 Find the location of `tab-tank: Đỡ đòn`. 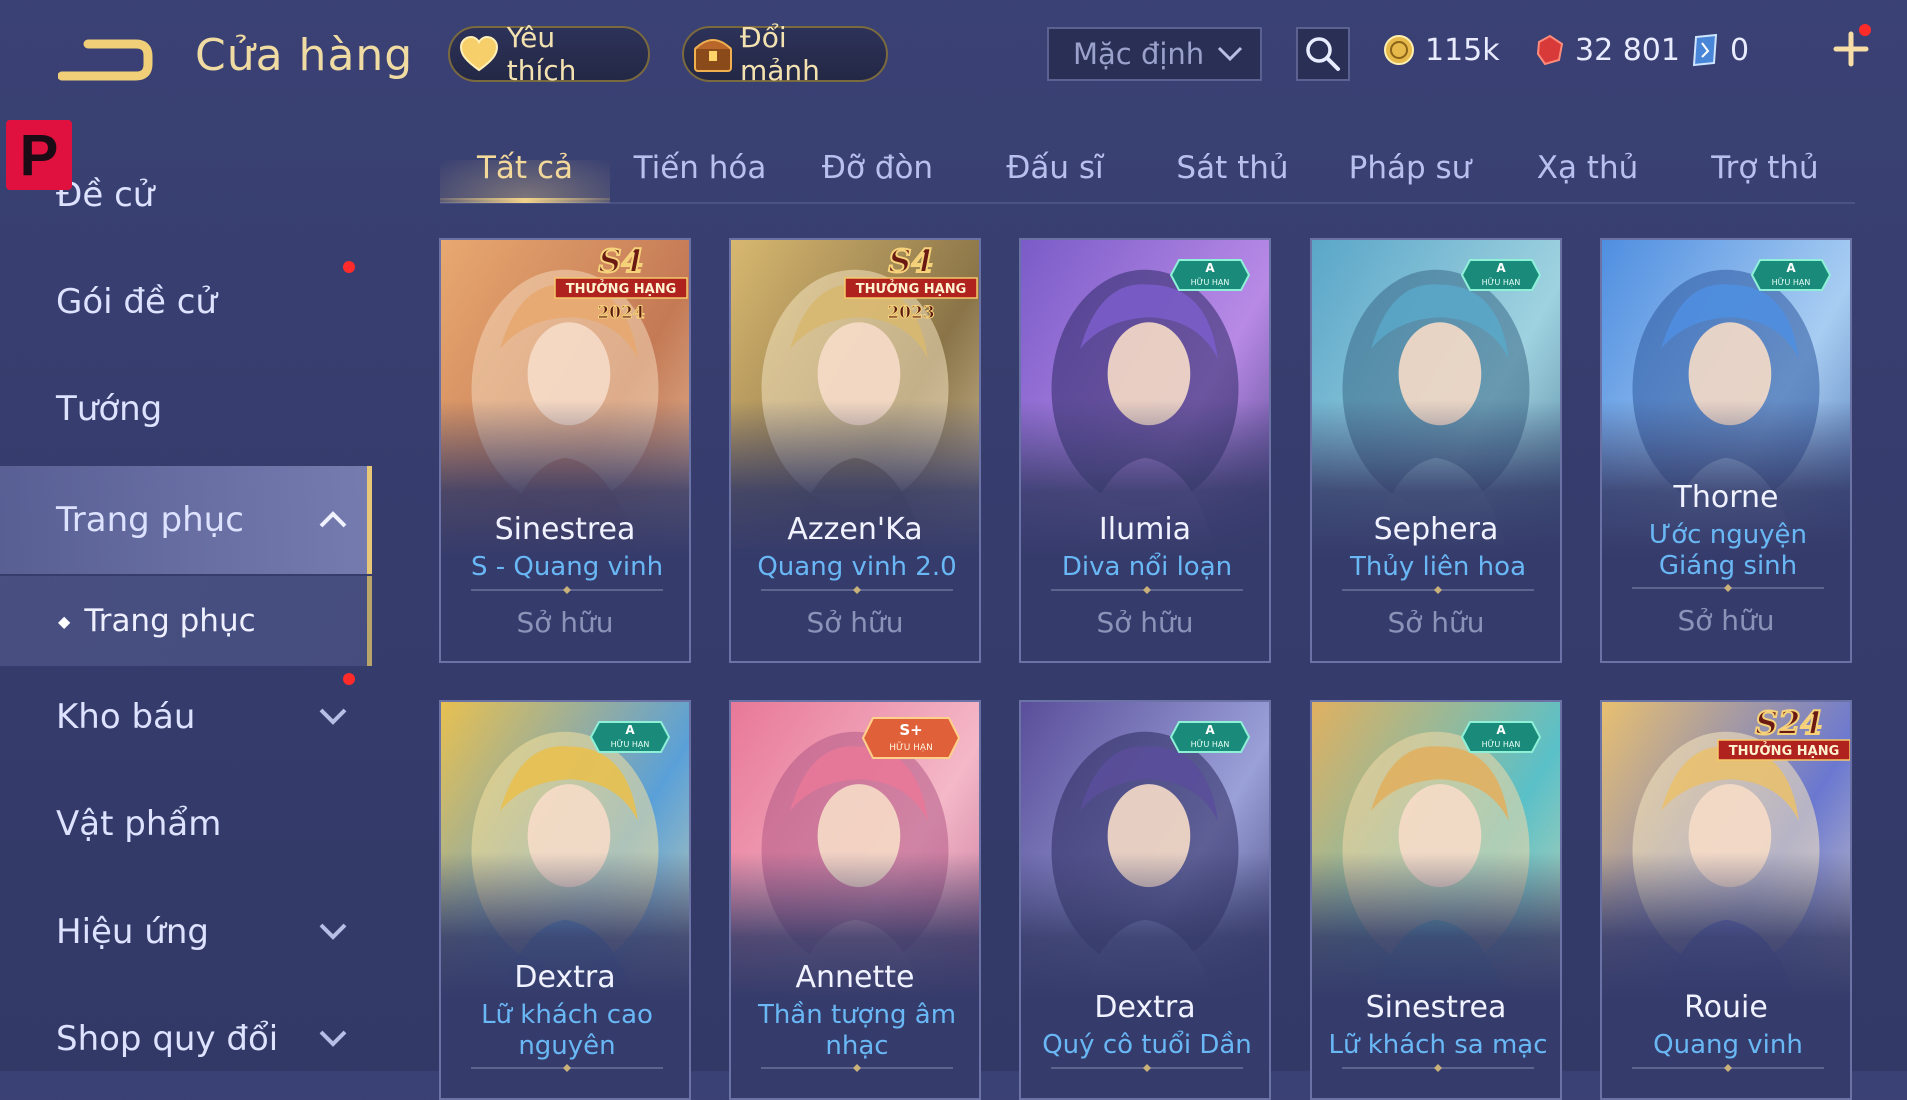

tab-tank: Đỡ đòn is located at coordinates (877, 170).